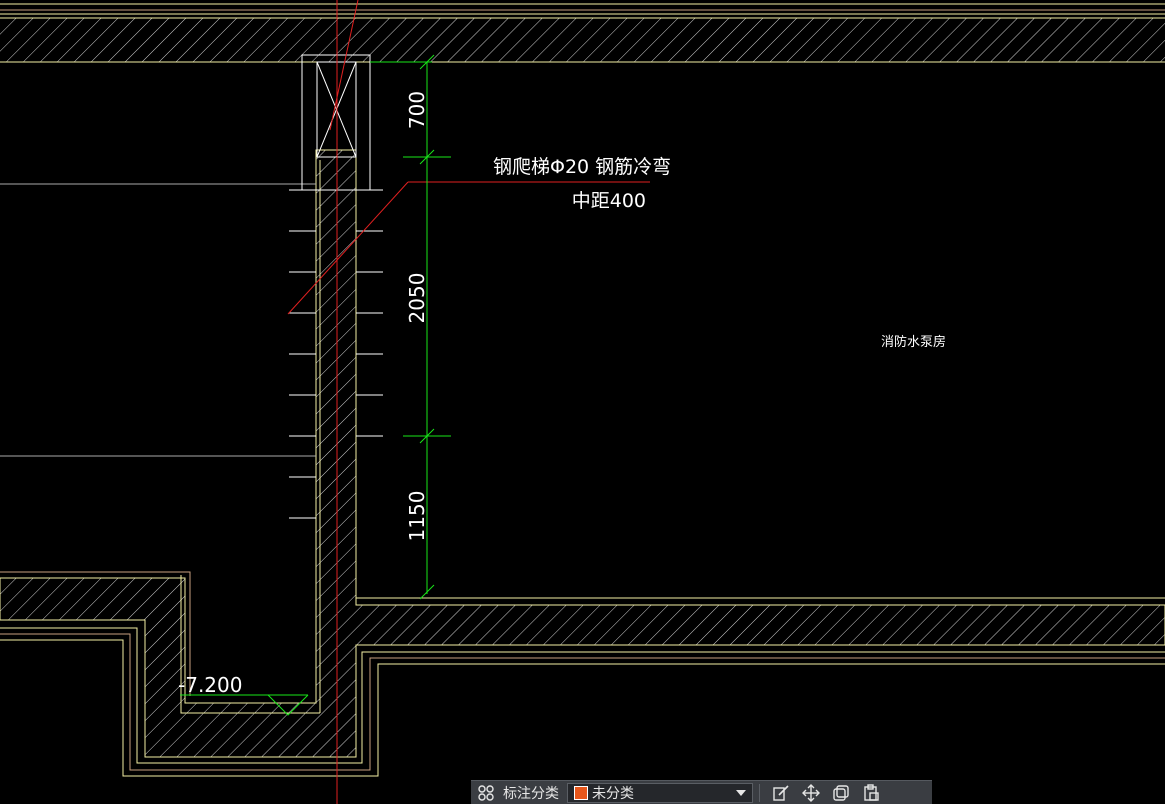 This screenshot has width=1165, height=804. I want to click on toolbar-divider, so click(759, 792).